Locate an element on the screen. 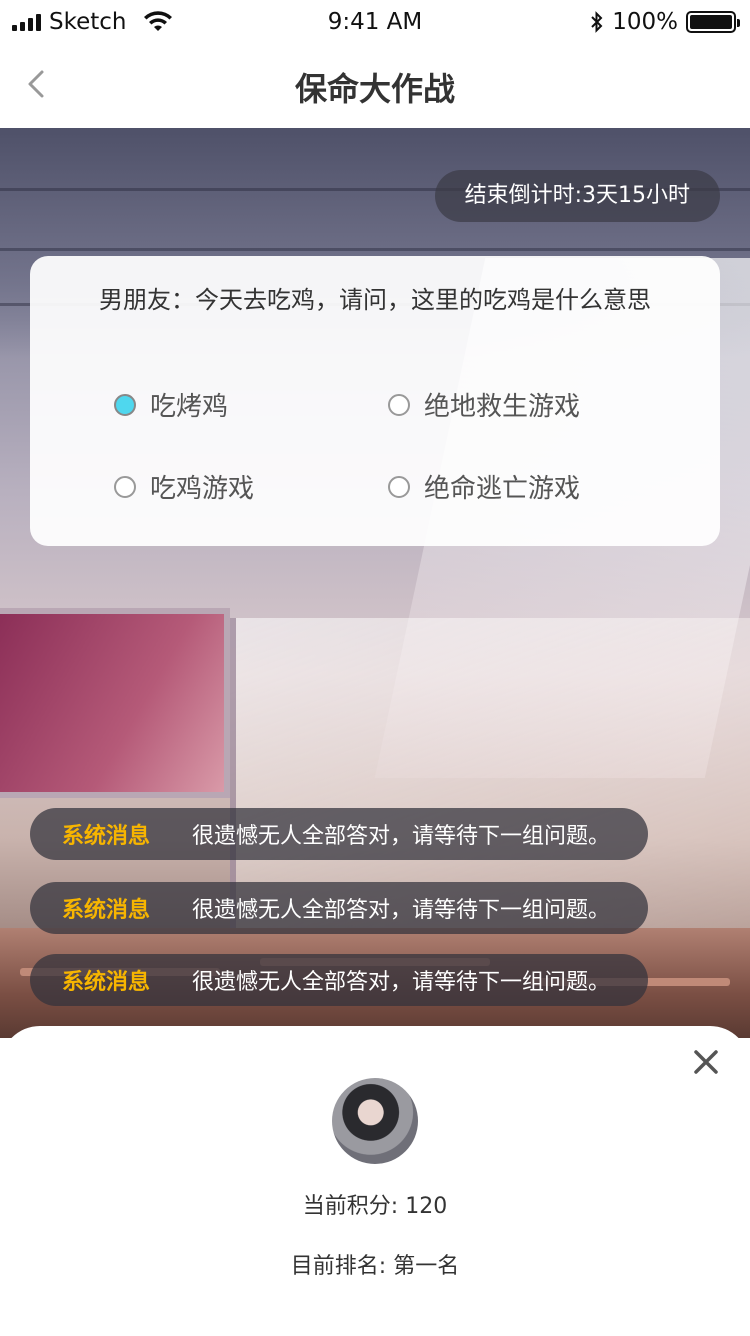 The width and height of the screenshot is (750, 1336). option-label: 吃鸡游戏 is located at coordinates (202, 489).